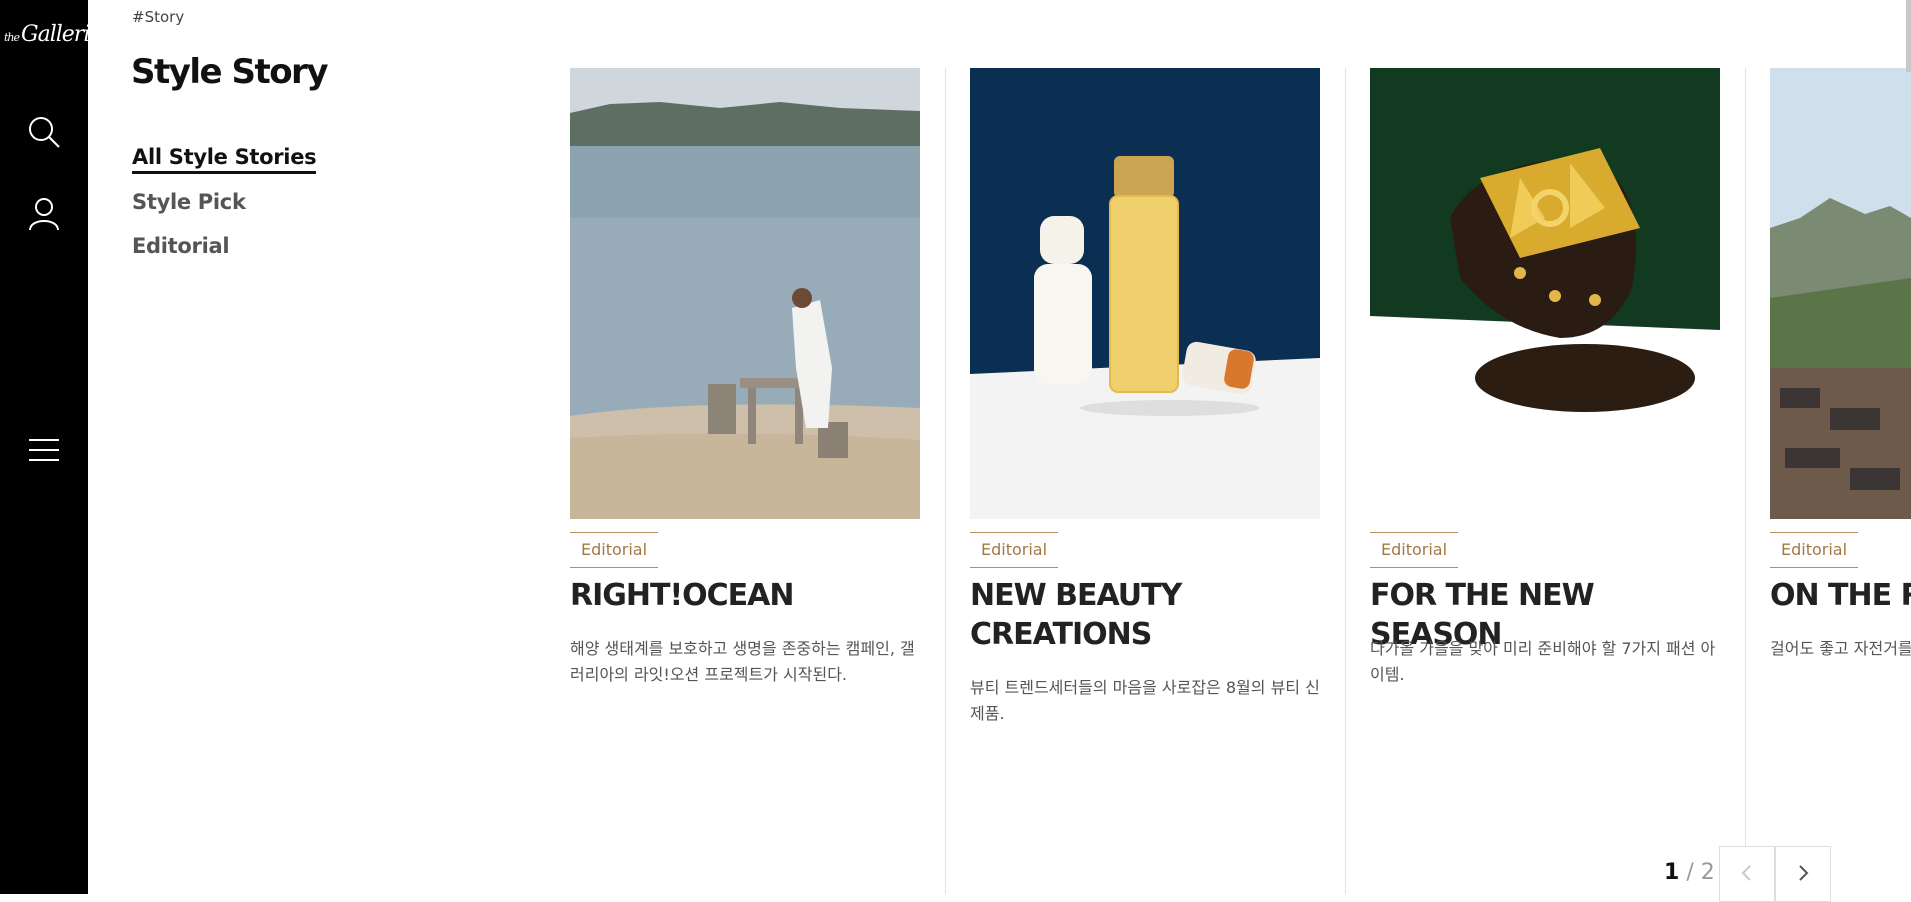 The image size is (1911, 902). What do you see at coordinates (224, 202) in the screenshot?
I see `side-nav-style-pick: Style Pick` at bounding box center [224, 202].